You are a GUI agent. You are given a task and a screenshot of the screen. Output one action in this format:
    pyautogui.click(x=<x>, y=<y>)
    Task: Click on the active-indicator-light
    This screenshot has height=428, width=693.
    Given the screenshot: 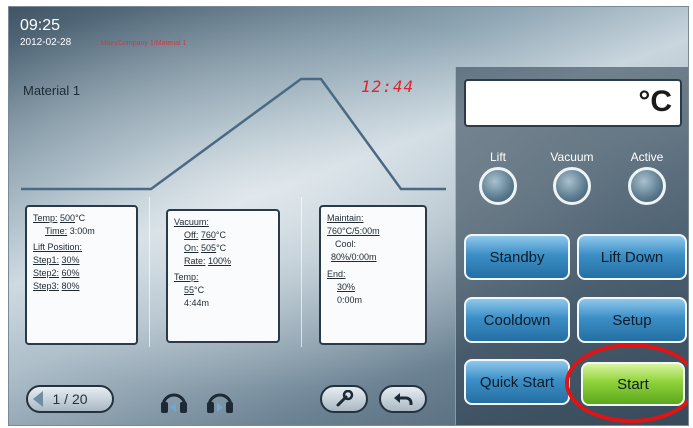 What is the action you would take?
    pyautogui.click(x=647, y=186)
    